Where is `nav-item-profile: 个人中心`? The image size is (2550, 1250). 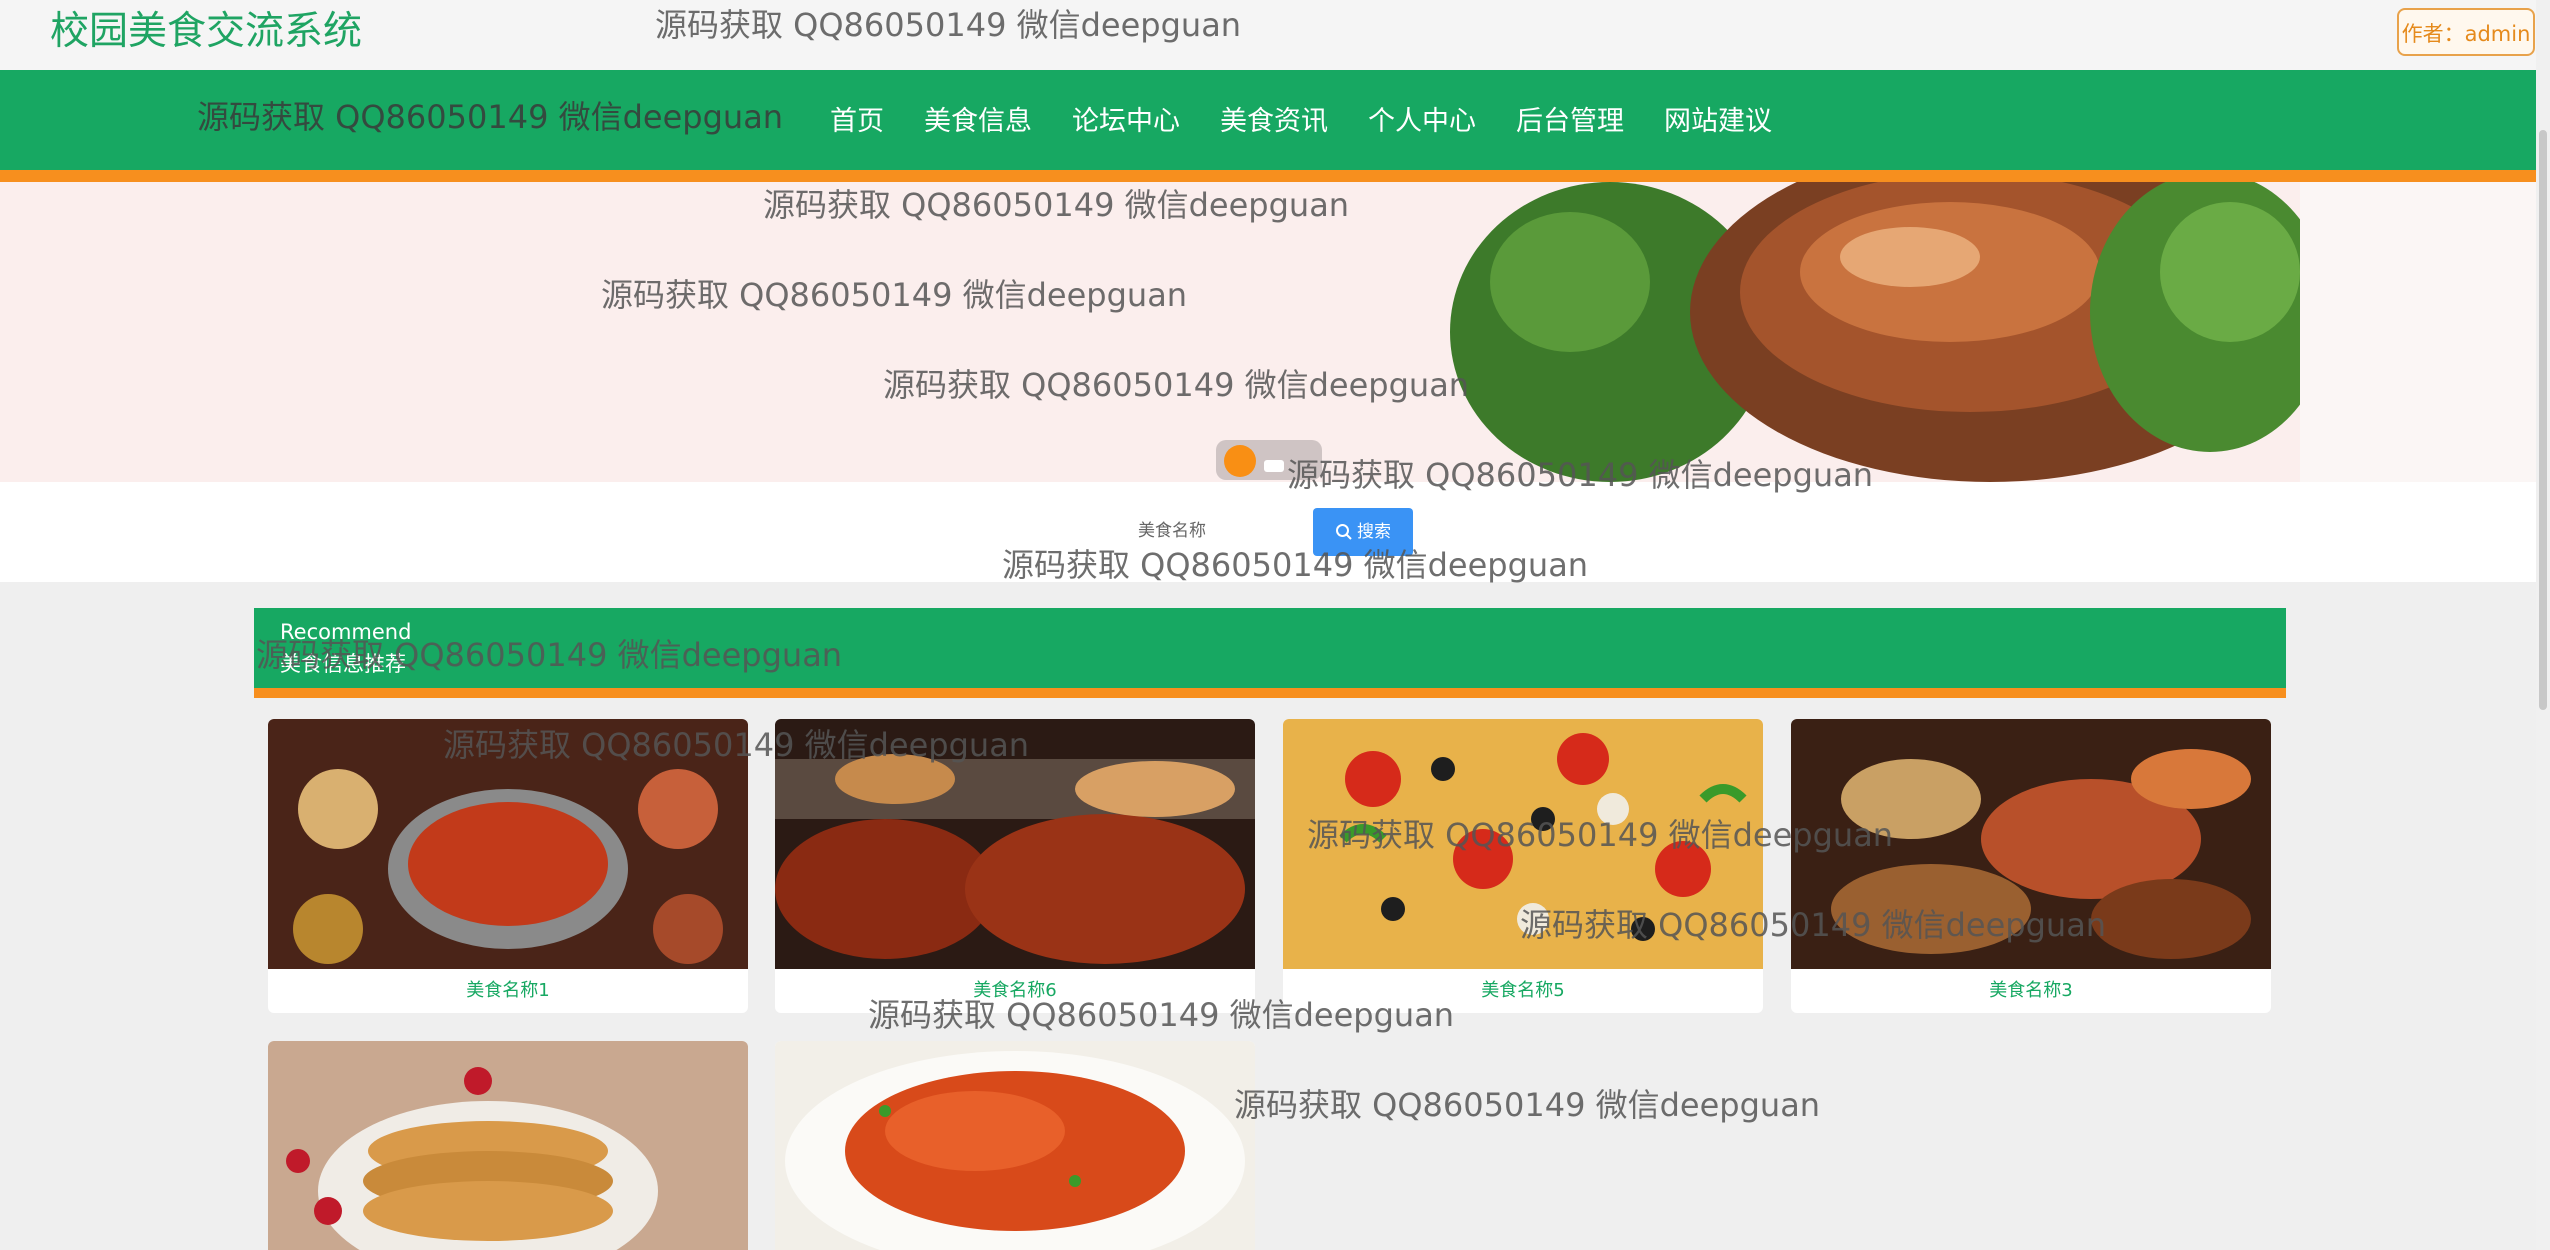 nav-item-profile: 个人中心 is located at coordinates (1422, 122).